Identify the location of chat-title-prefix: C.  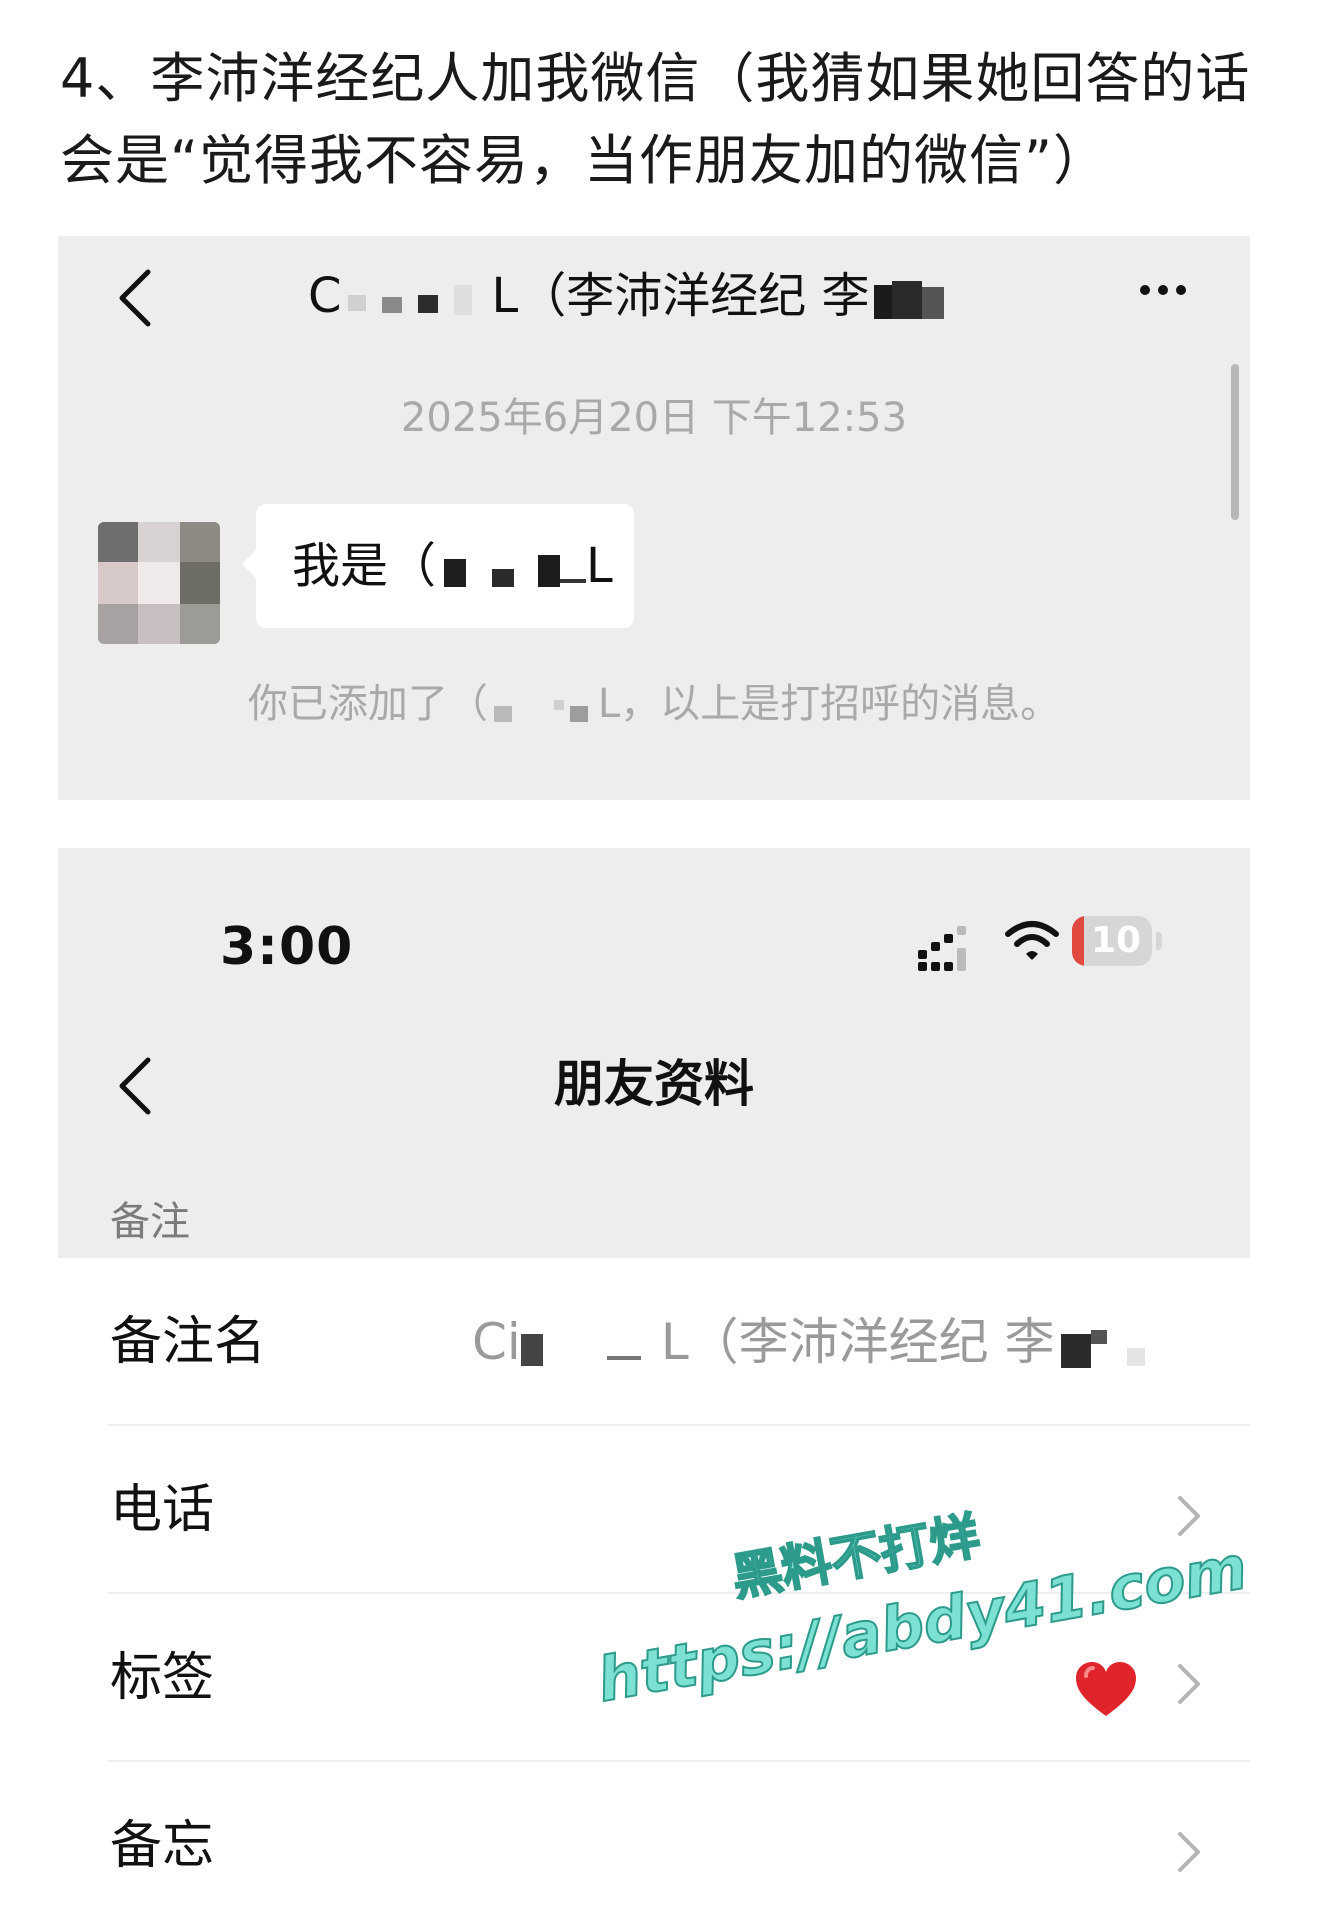
(325, 296).